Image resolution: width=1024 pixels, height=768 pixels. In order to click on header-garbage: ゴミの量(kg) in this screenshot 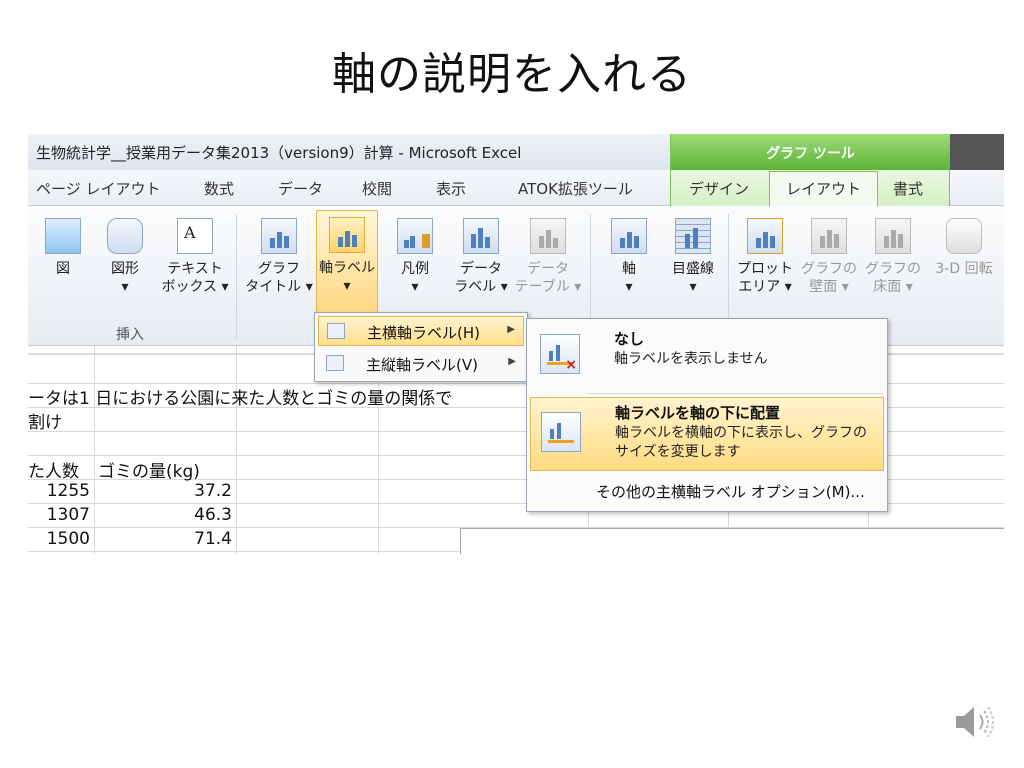, I will do `click(149, 469)`.